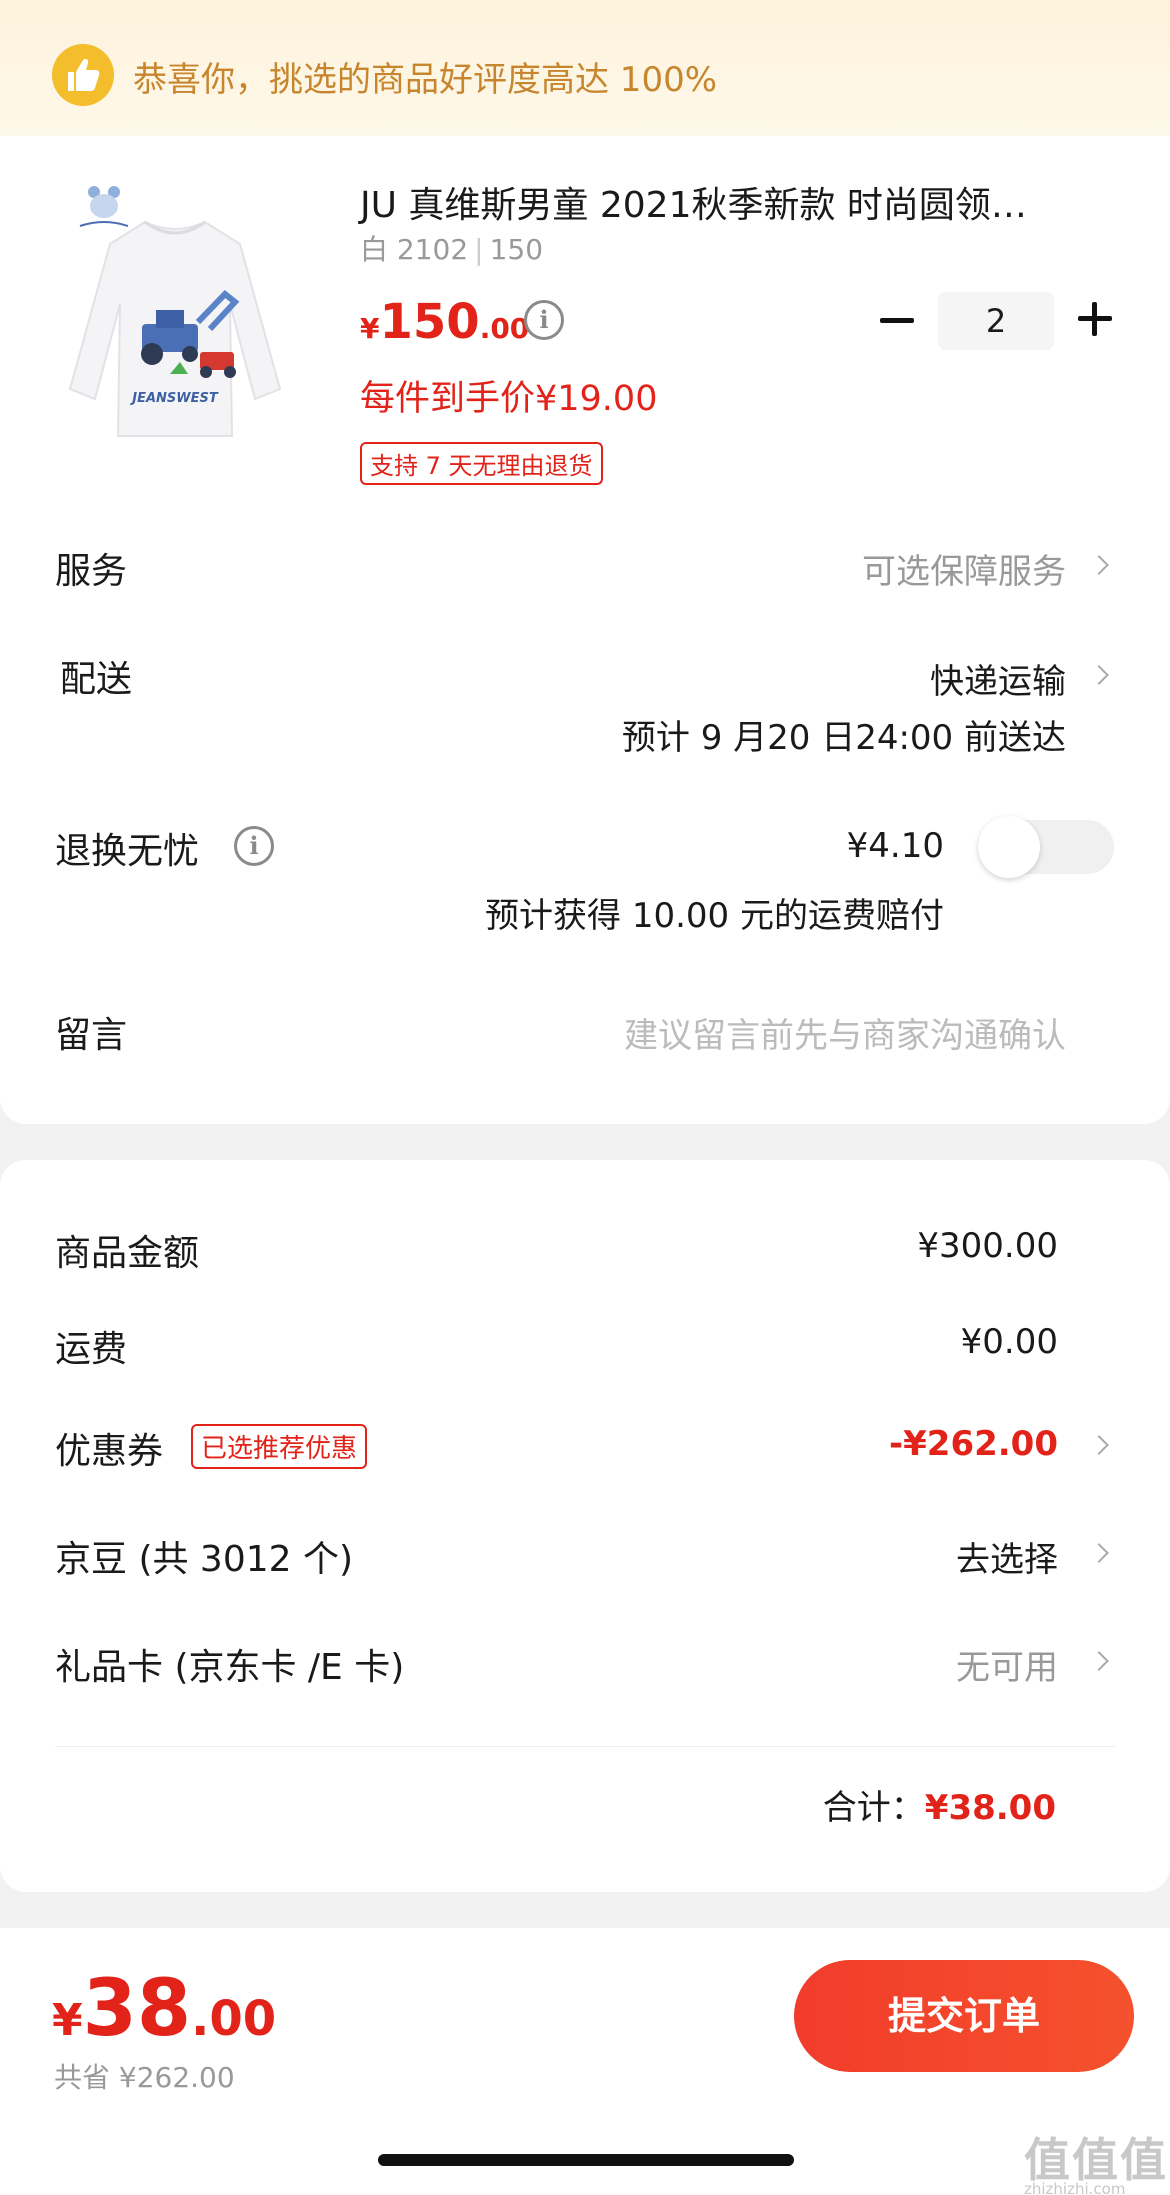  Describe the element at coordinates (964, 568) in the screenshot. I see `service-value: 可选保障服务` at that location.